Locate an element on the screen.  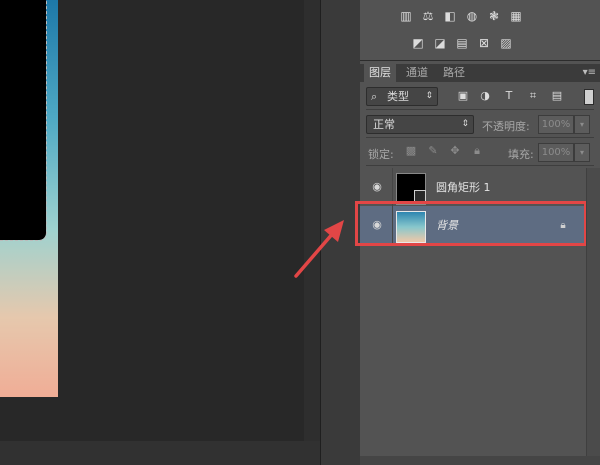
lock-all-icon: 🔒︎ is located at coordinates (477, 151).